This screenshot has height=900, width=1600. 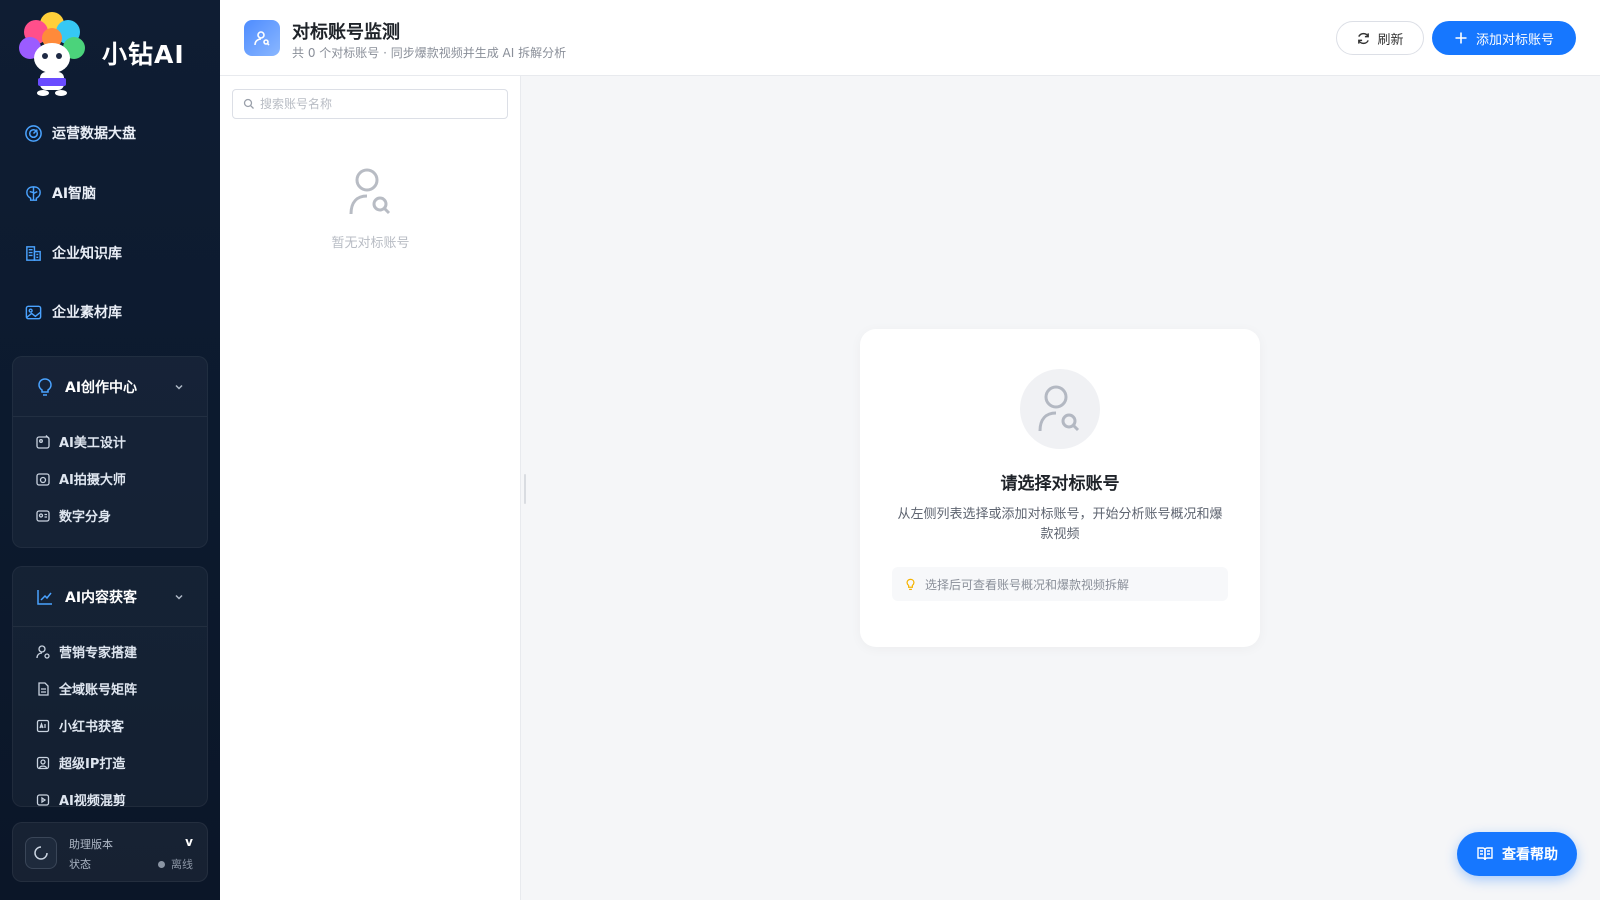 I want to click on ai-box-icon, so click(x=43, y=725).